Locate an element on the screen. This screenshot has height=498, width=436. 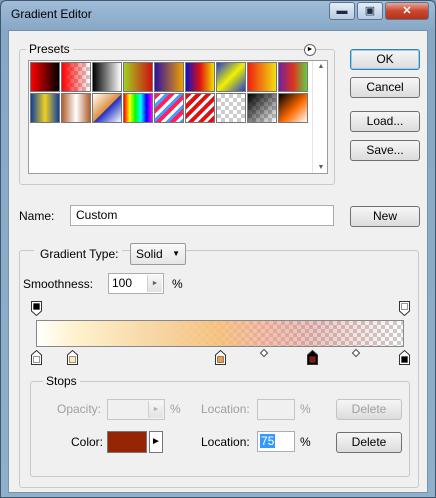
cancel-button: Cancel is located at coordinates (385, 87).